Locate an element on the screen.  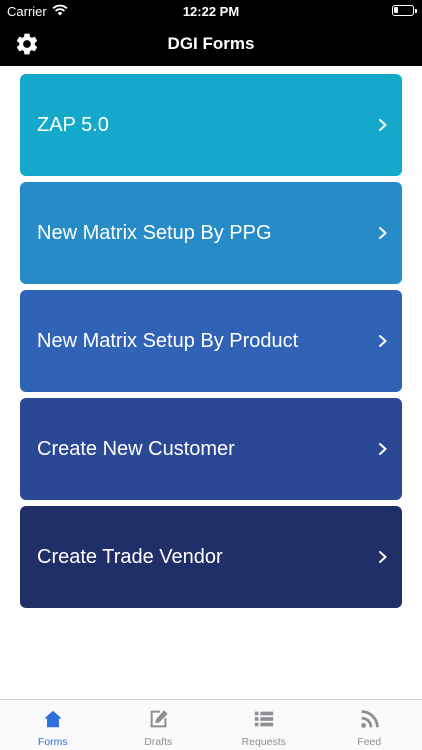
tab-drafts: Drafts is located at coordinates (159, 725).